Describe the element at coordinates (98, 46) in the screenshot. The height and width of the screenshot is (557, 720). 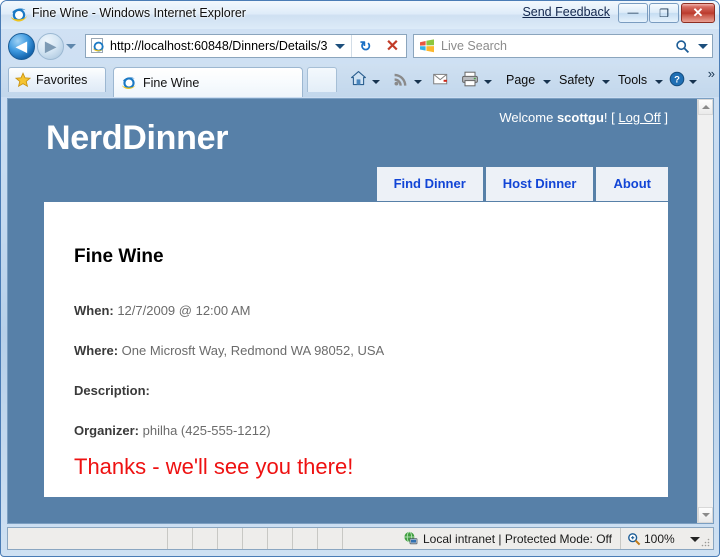
I see `page-favicon-icon` at that location.